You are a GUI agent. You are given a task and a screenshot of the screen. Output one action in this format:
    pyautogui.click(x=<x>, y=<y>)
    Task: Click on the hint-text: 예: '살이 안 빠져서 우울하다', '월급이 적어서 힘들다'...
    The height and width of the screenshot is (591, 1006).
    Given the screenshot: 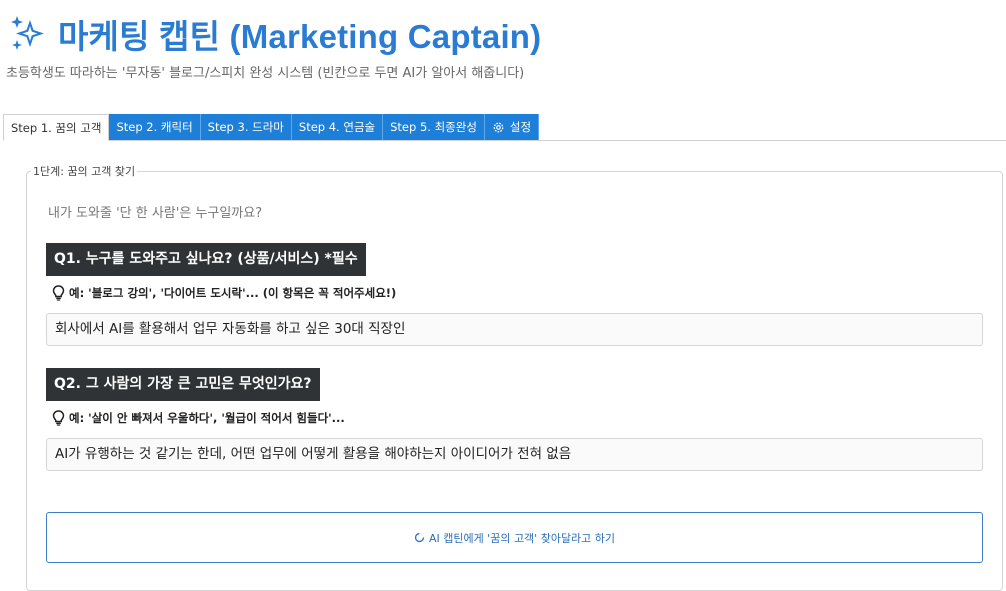 What is the action you would take?
    pyautogui.click(x=207, y=418)
    